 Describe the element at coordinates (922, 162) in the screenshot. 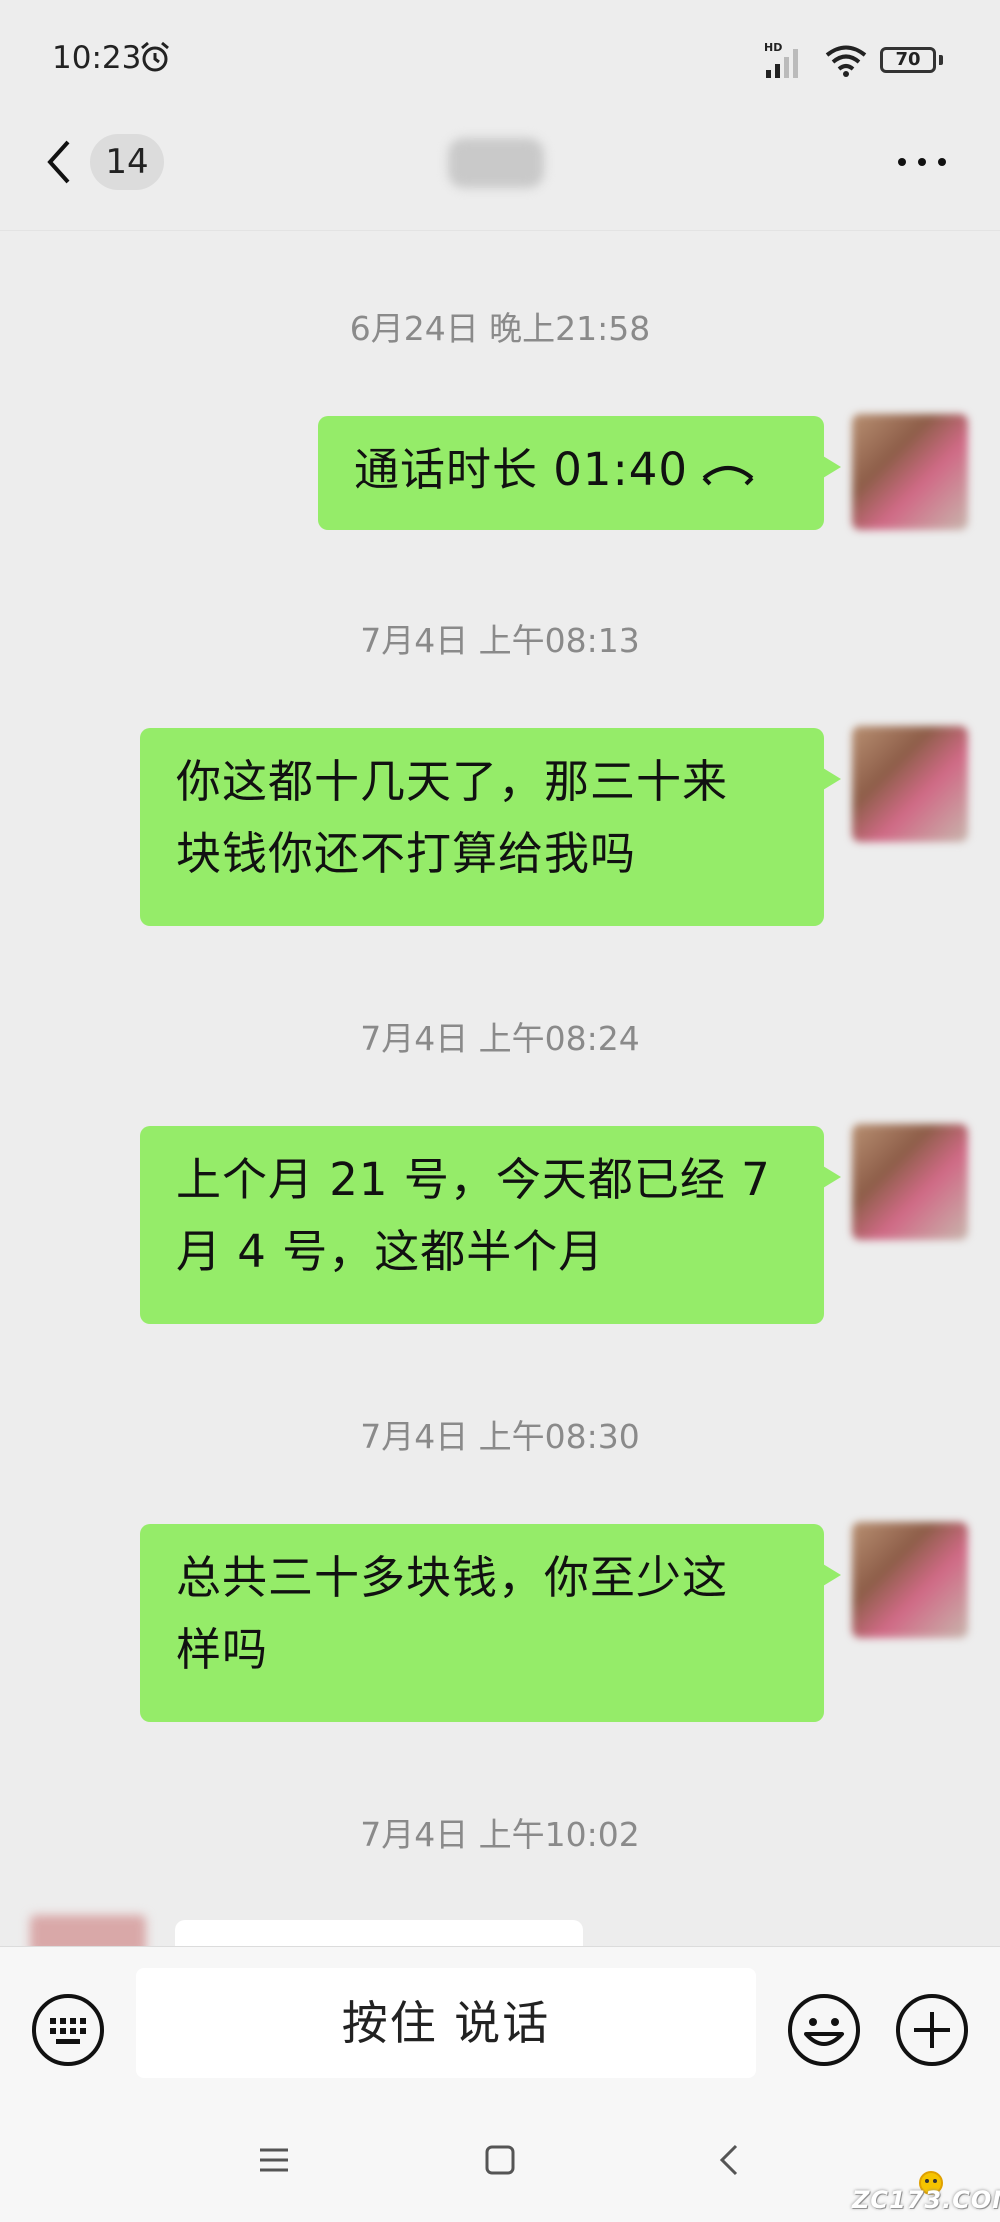

I see `more-options-icon` at that location.